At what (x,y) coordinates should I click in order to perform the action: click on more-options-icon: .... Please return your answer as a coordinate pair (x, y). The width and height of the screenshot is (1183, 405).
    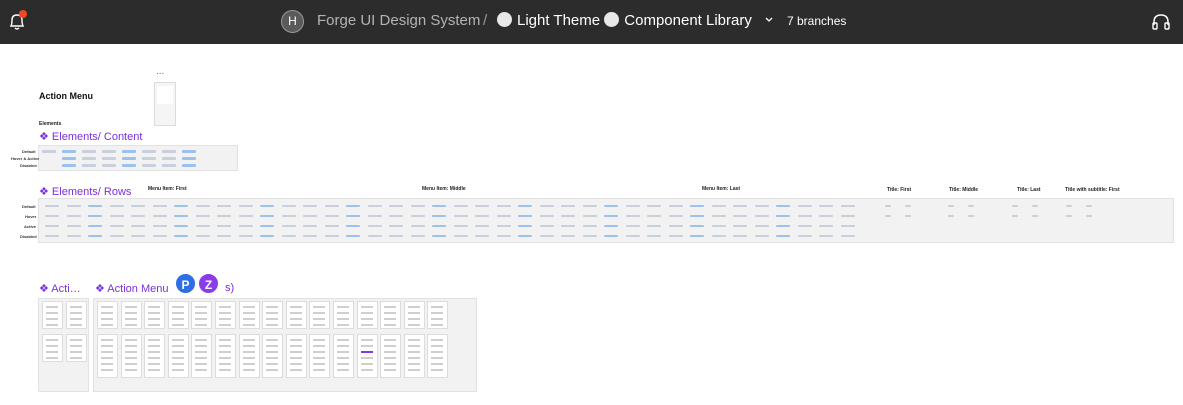
    Looking at the image, I should click on (160, 71).